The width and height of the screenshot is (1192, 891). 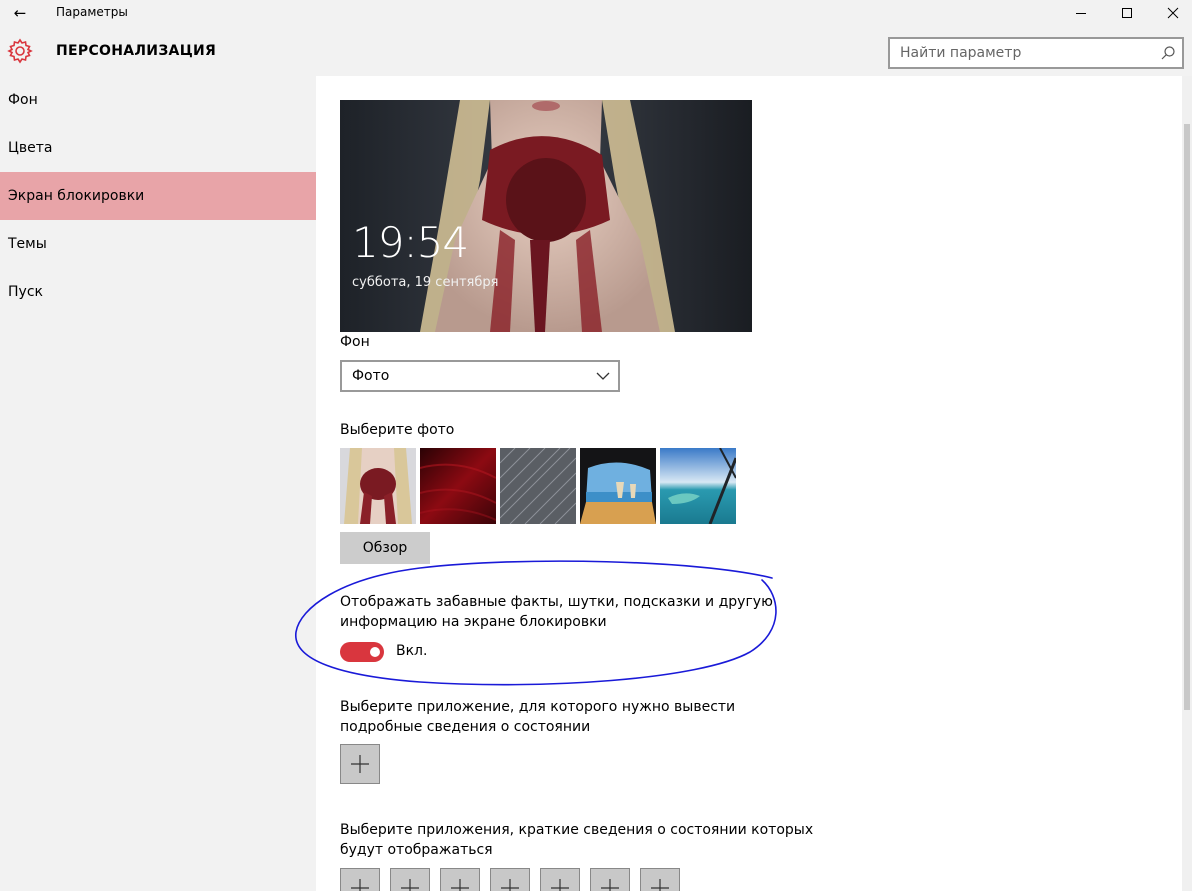 I want to click on back-button: ←, so click(x=20, y=13).